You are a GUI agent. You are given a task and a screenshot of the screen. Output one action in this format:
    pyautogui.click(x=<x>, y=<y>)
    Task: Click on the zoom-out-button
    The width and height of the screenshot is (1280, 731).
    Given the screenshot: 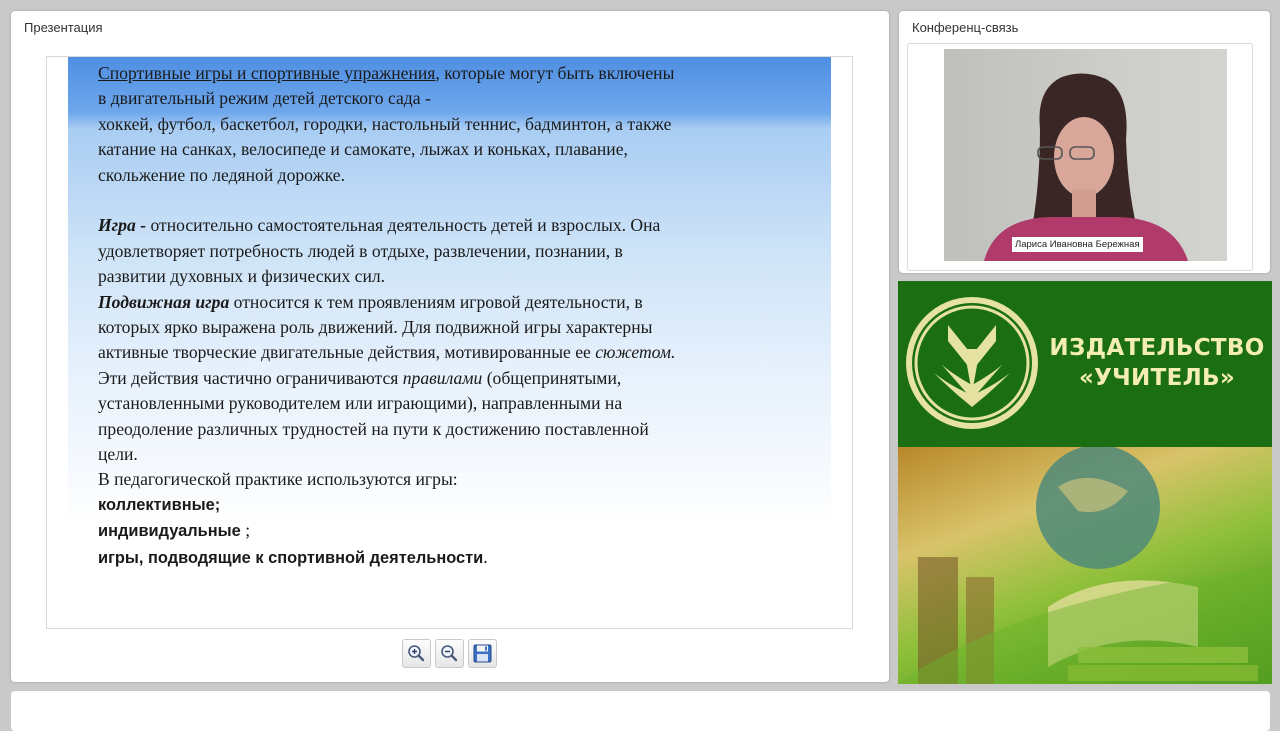 What is the action you would take?
    pyautogui.click(x=449, y=653)
    